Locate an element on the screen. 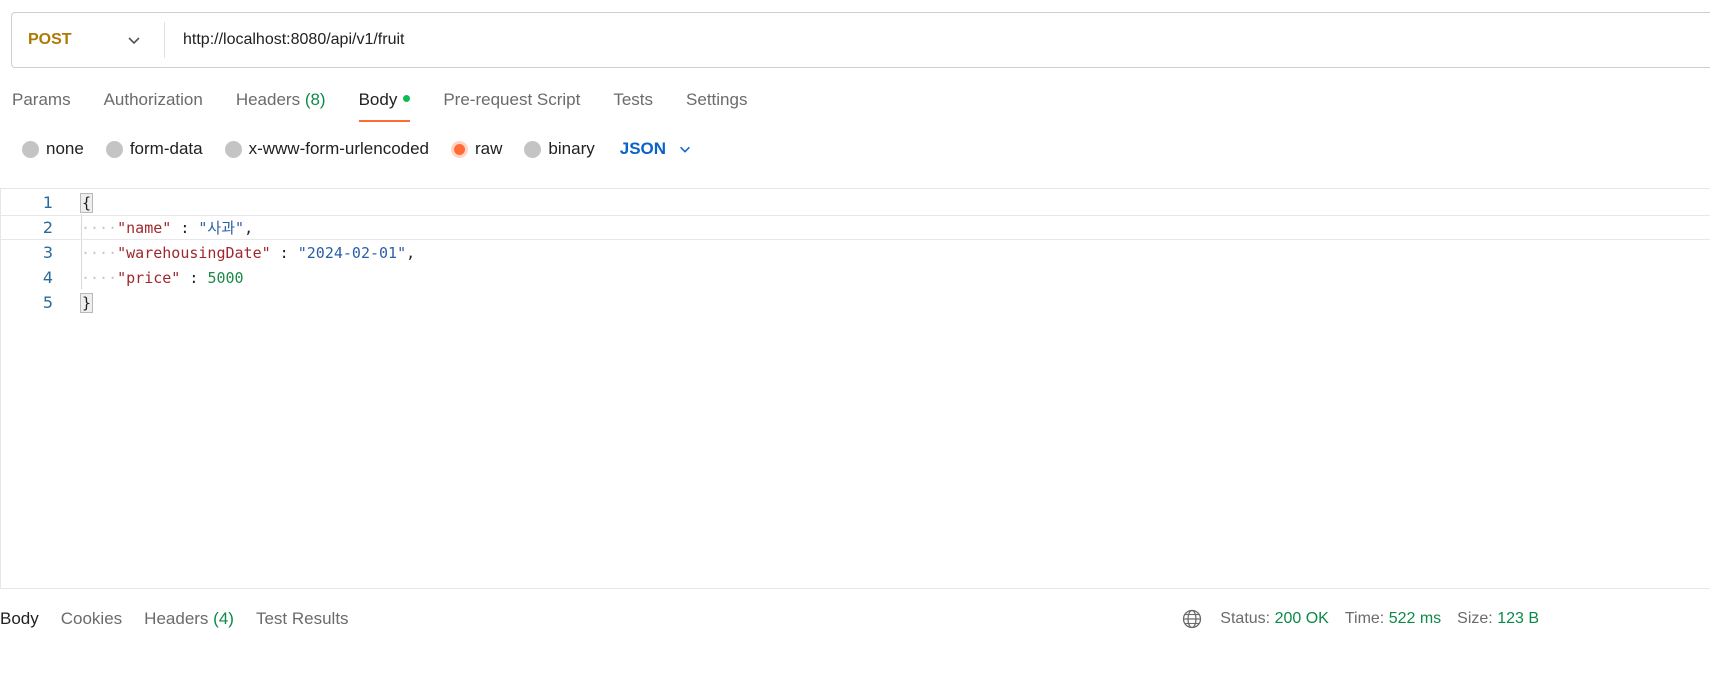 This screenshot has height=694, width=1710. editor-line: 1 { is located at coordinates (855, 202).